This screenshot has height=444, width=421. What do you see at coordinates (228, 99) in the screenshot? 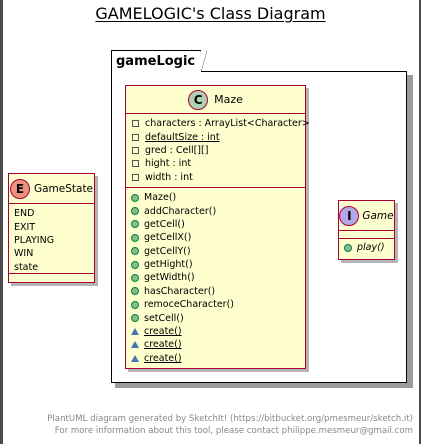
I see `class-maze-name: Maze` at bounding box center [228, 99].